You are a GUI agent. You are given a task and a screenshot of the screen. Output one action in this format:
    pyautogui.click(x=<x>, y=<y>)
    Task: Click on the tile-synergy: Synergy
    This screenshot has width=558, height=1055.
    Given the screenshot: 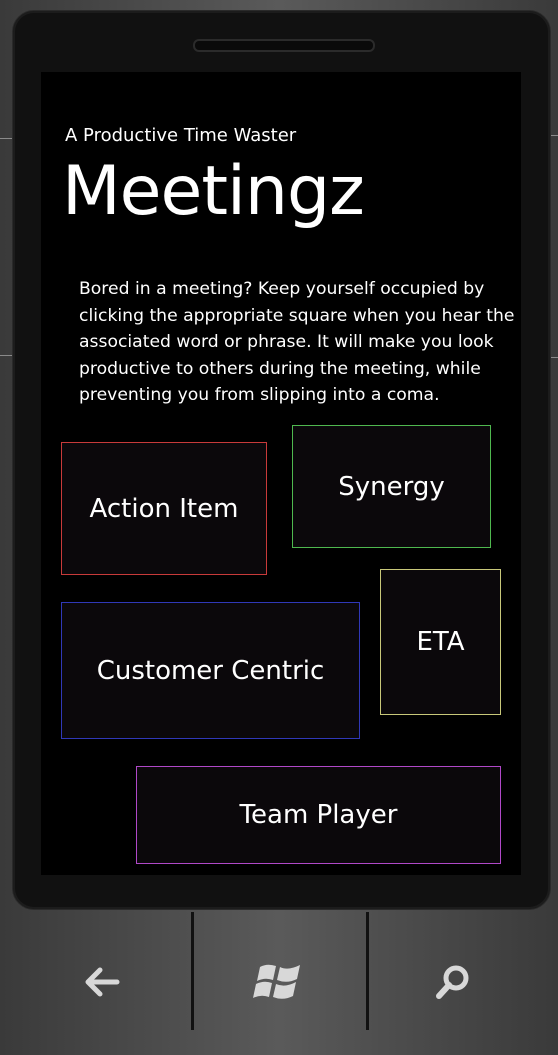 What is the action you would take?
    pyautogui.click(x=391, y=486)
    